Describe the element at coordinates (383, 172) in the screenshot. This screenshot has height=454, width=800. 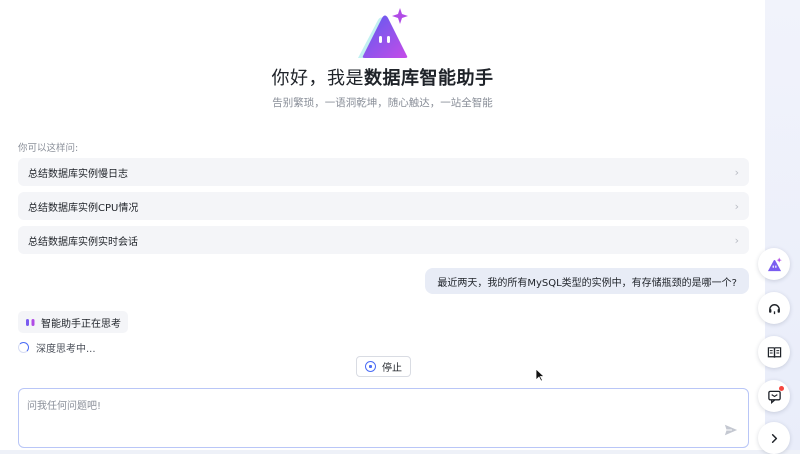
I see `suggestion-slow-log: 总结数据库实例慢日志 ›` at that location.